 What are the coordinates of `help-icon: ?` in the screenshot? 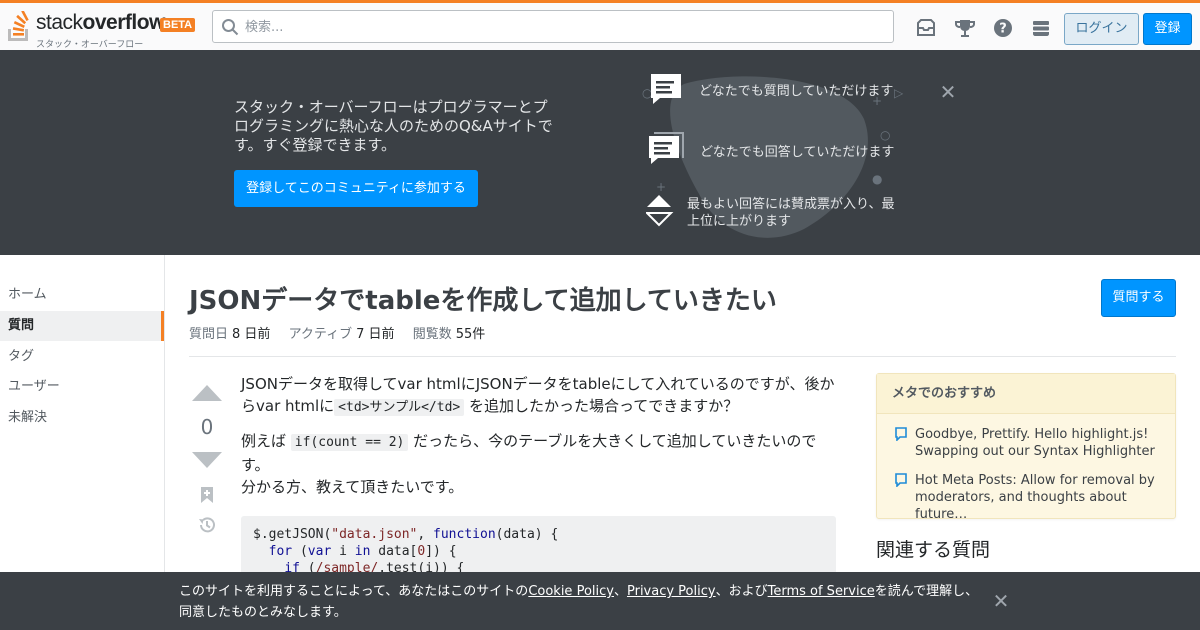 It's located at (1003, 28).